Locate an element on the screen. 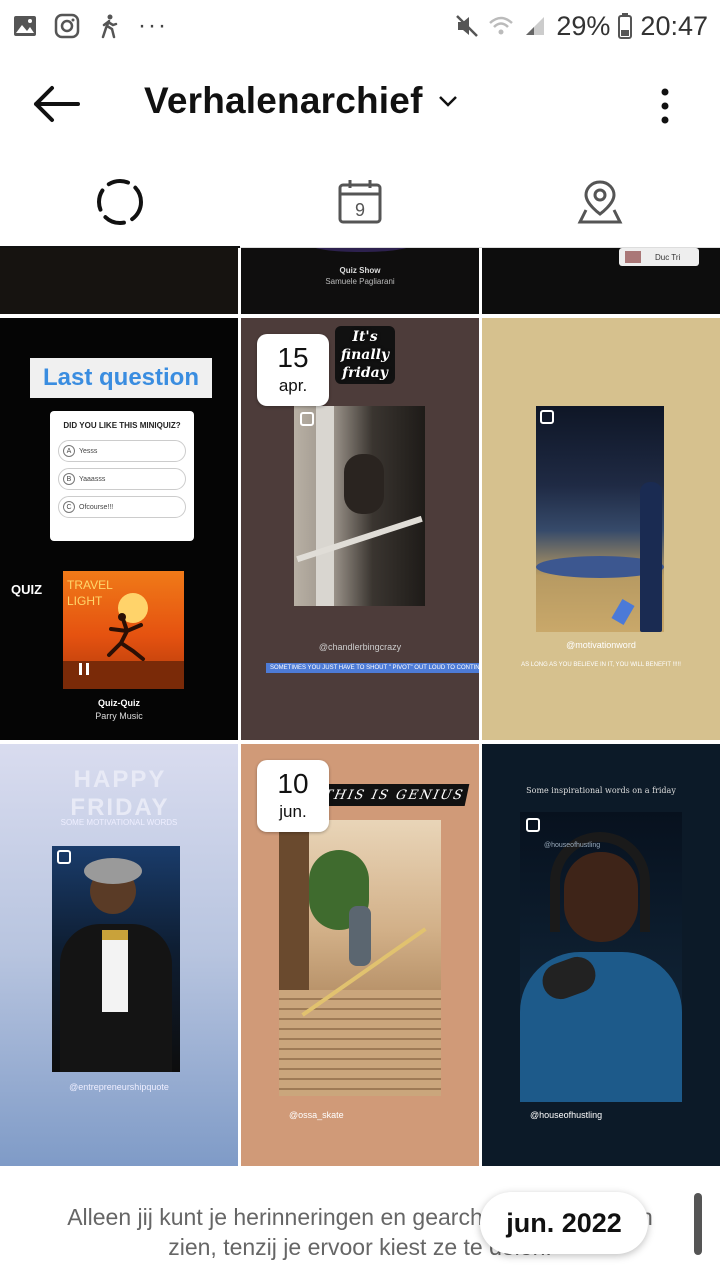  song-artist: Parry Music is located at coordinates (119, 716).